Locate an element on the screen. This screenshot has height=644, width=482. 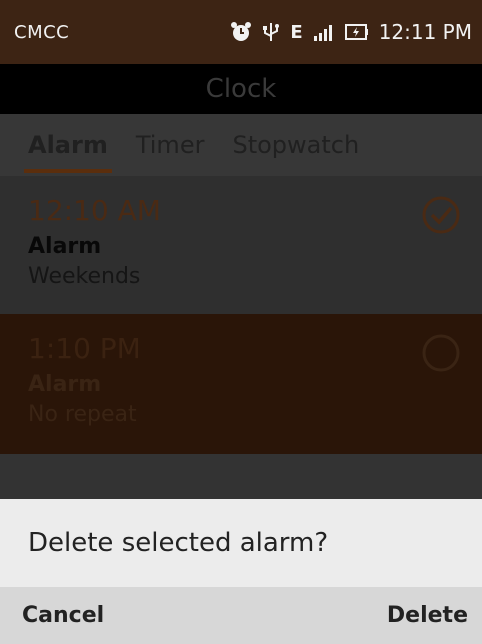
battery-charging-icon is located at coordinates (356, 32).